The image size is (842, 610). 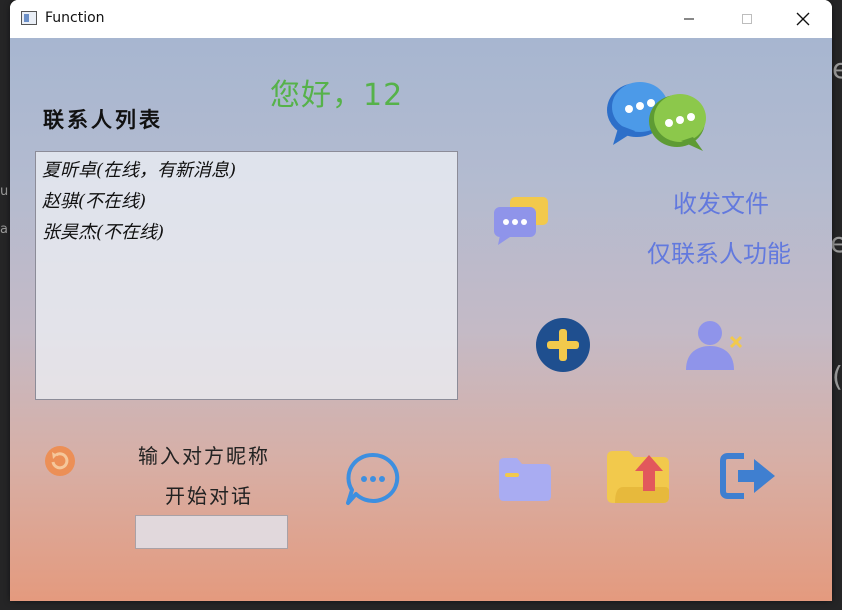 What do you see at coordinates (60, 461) in the screenshot?
I see `refresh-icon` at bounding box center [60, 461].